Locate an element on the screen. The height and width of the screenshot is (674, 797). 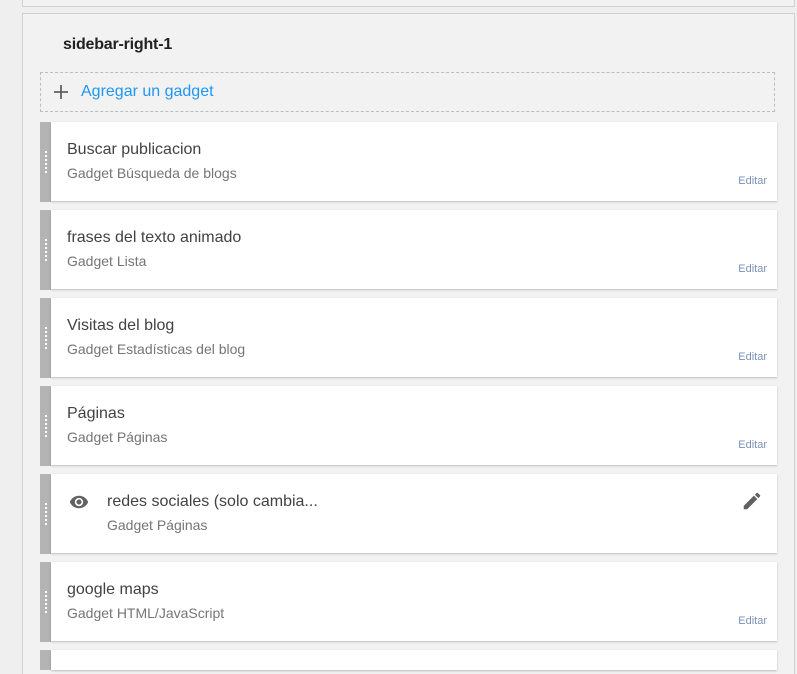
gadget-card-body: Páginas Gadget Páginas Editar is located at coordinates (414, 425).